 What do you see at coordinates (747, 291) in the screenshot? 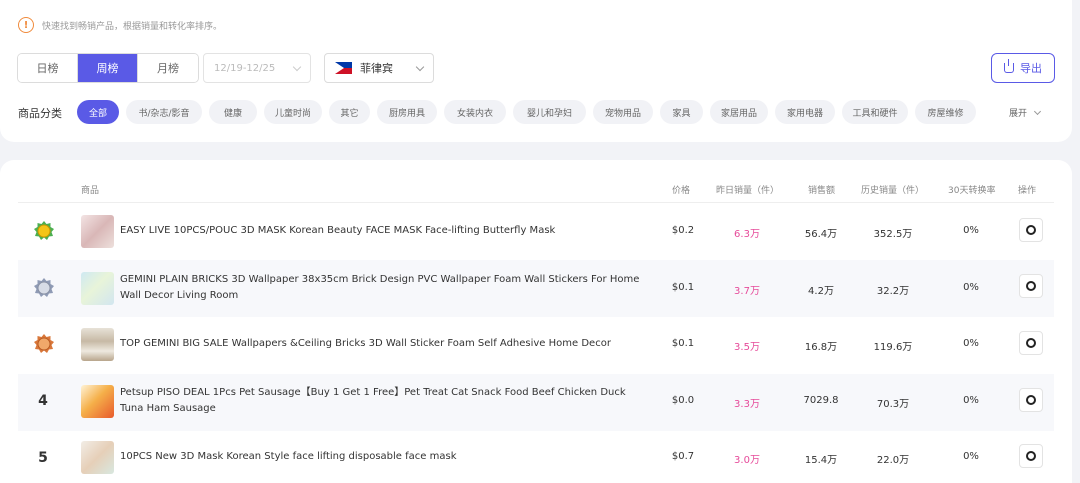
I see `yesterday-sales-cell: 3.7万` at bounding box center [747, 291].